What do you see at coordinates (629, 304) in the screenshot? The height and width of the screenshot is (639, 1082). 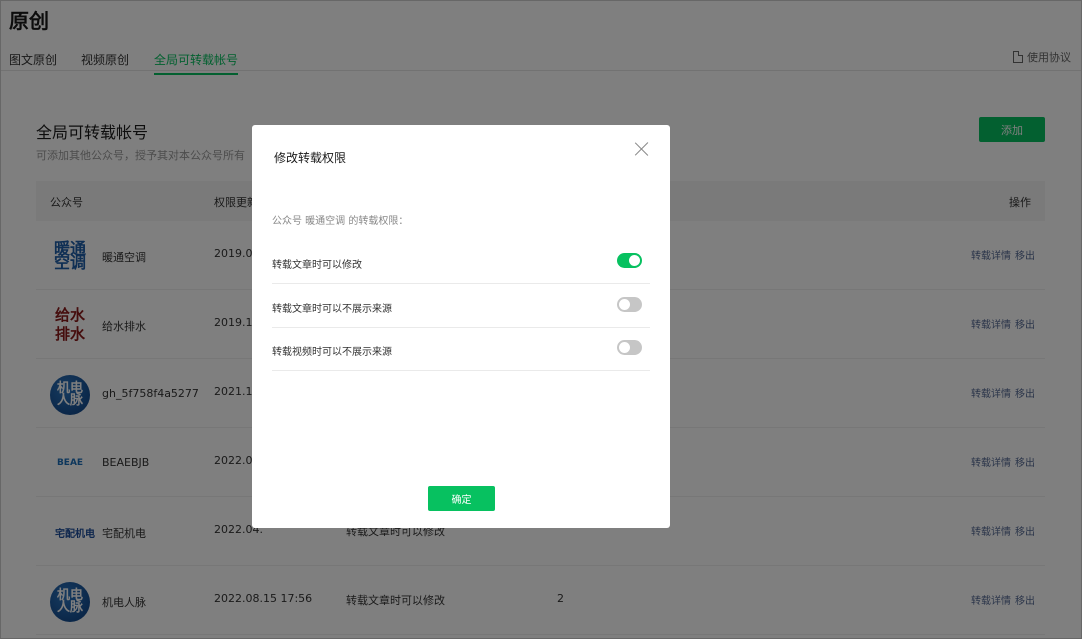 I see `permission-toggle-hide-source-article` at bounding box center [629, 304].